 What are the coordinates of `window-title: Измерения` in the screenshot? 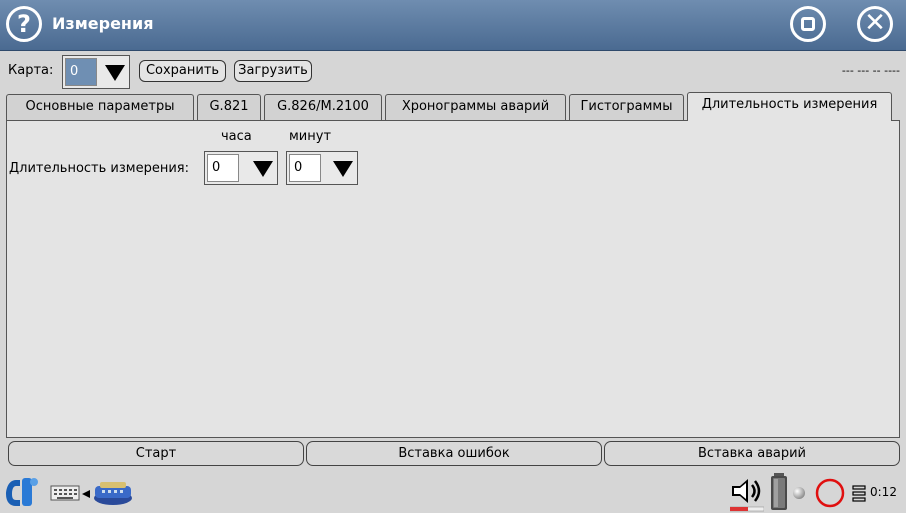 It's located at (103, 23).